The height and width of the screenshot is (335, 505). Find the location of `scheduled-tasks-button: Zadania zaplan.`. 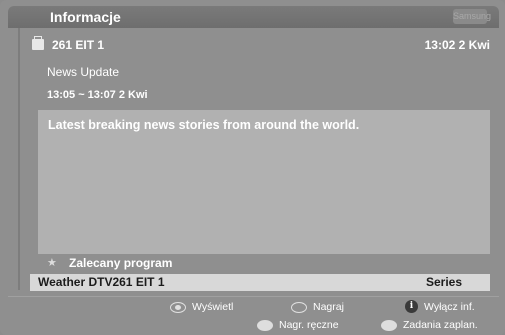

scheduled-tasks-button: Zadania zaplan. is located at coordinates (429, 325).